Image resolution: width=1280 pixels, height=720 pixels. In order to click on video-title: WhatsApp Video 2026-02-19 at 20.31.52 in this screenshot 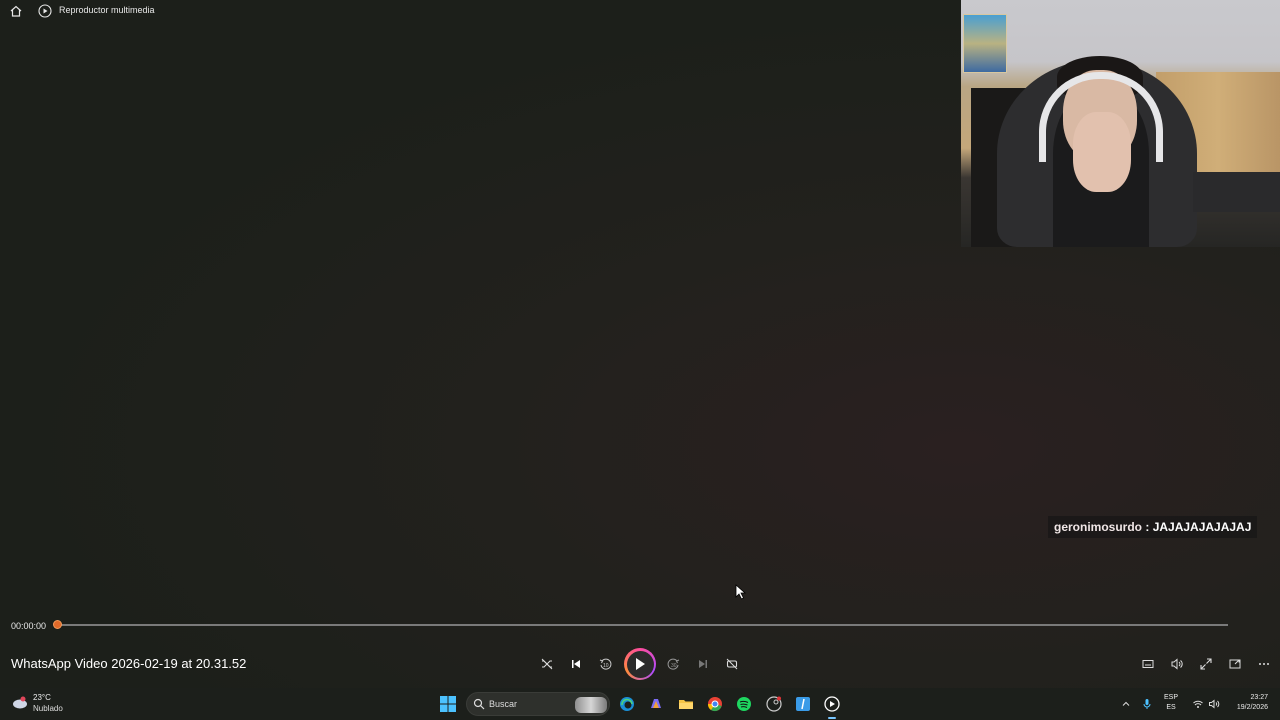, I will do `click(129, 663)`.